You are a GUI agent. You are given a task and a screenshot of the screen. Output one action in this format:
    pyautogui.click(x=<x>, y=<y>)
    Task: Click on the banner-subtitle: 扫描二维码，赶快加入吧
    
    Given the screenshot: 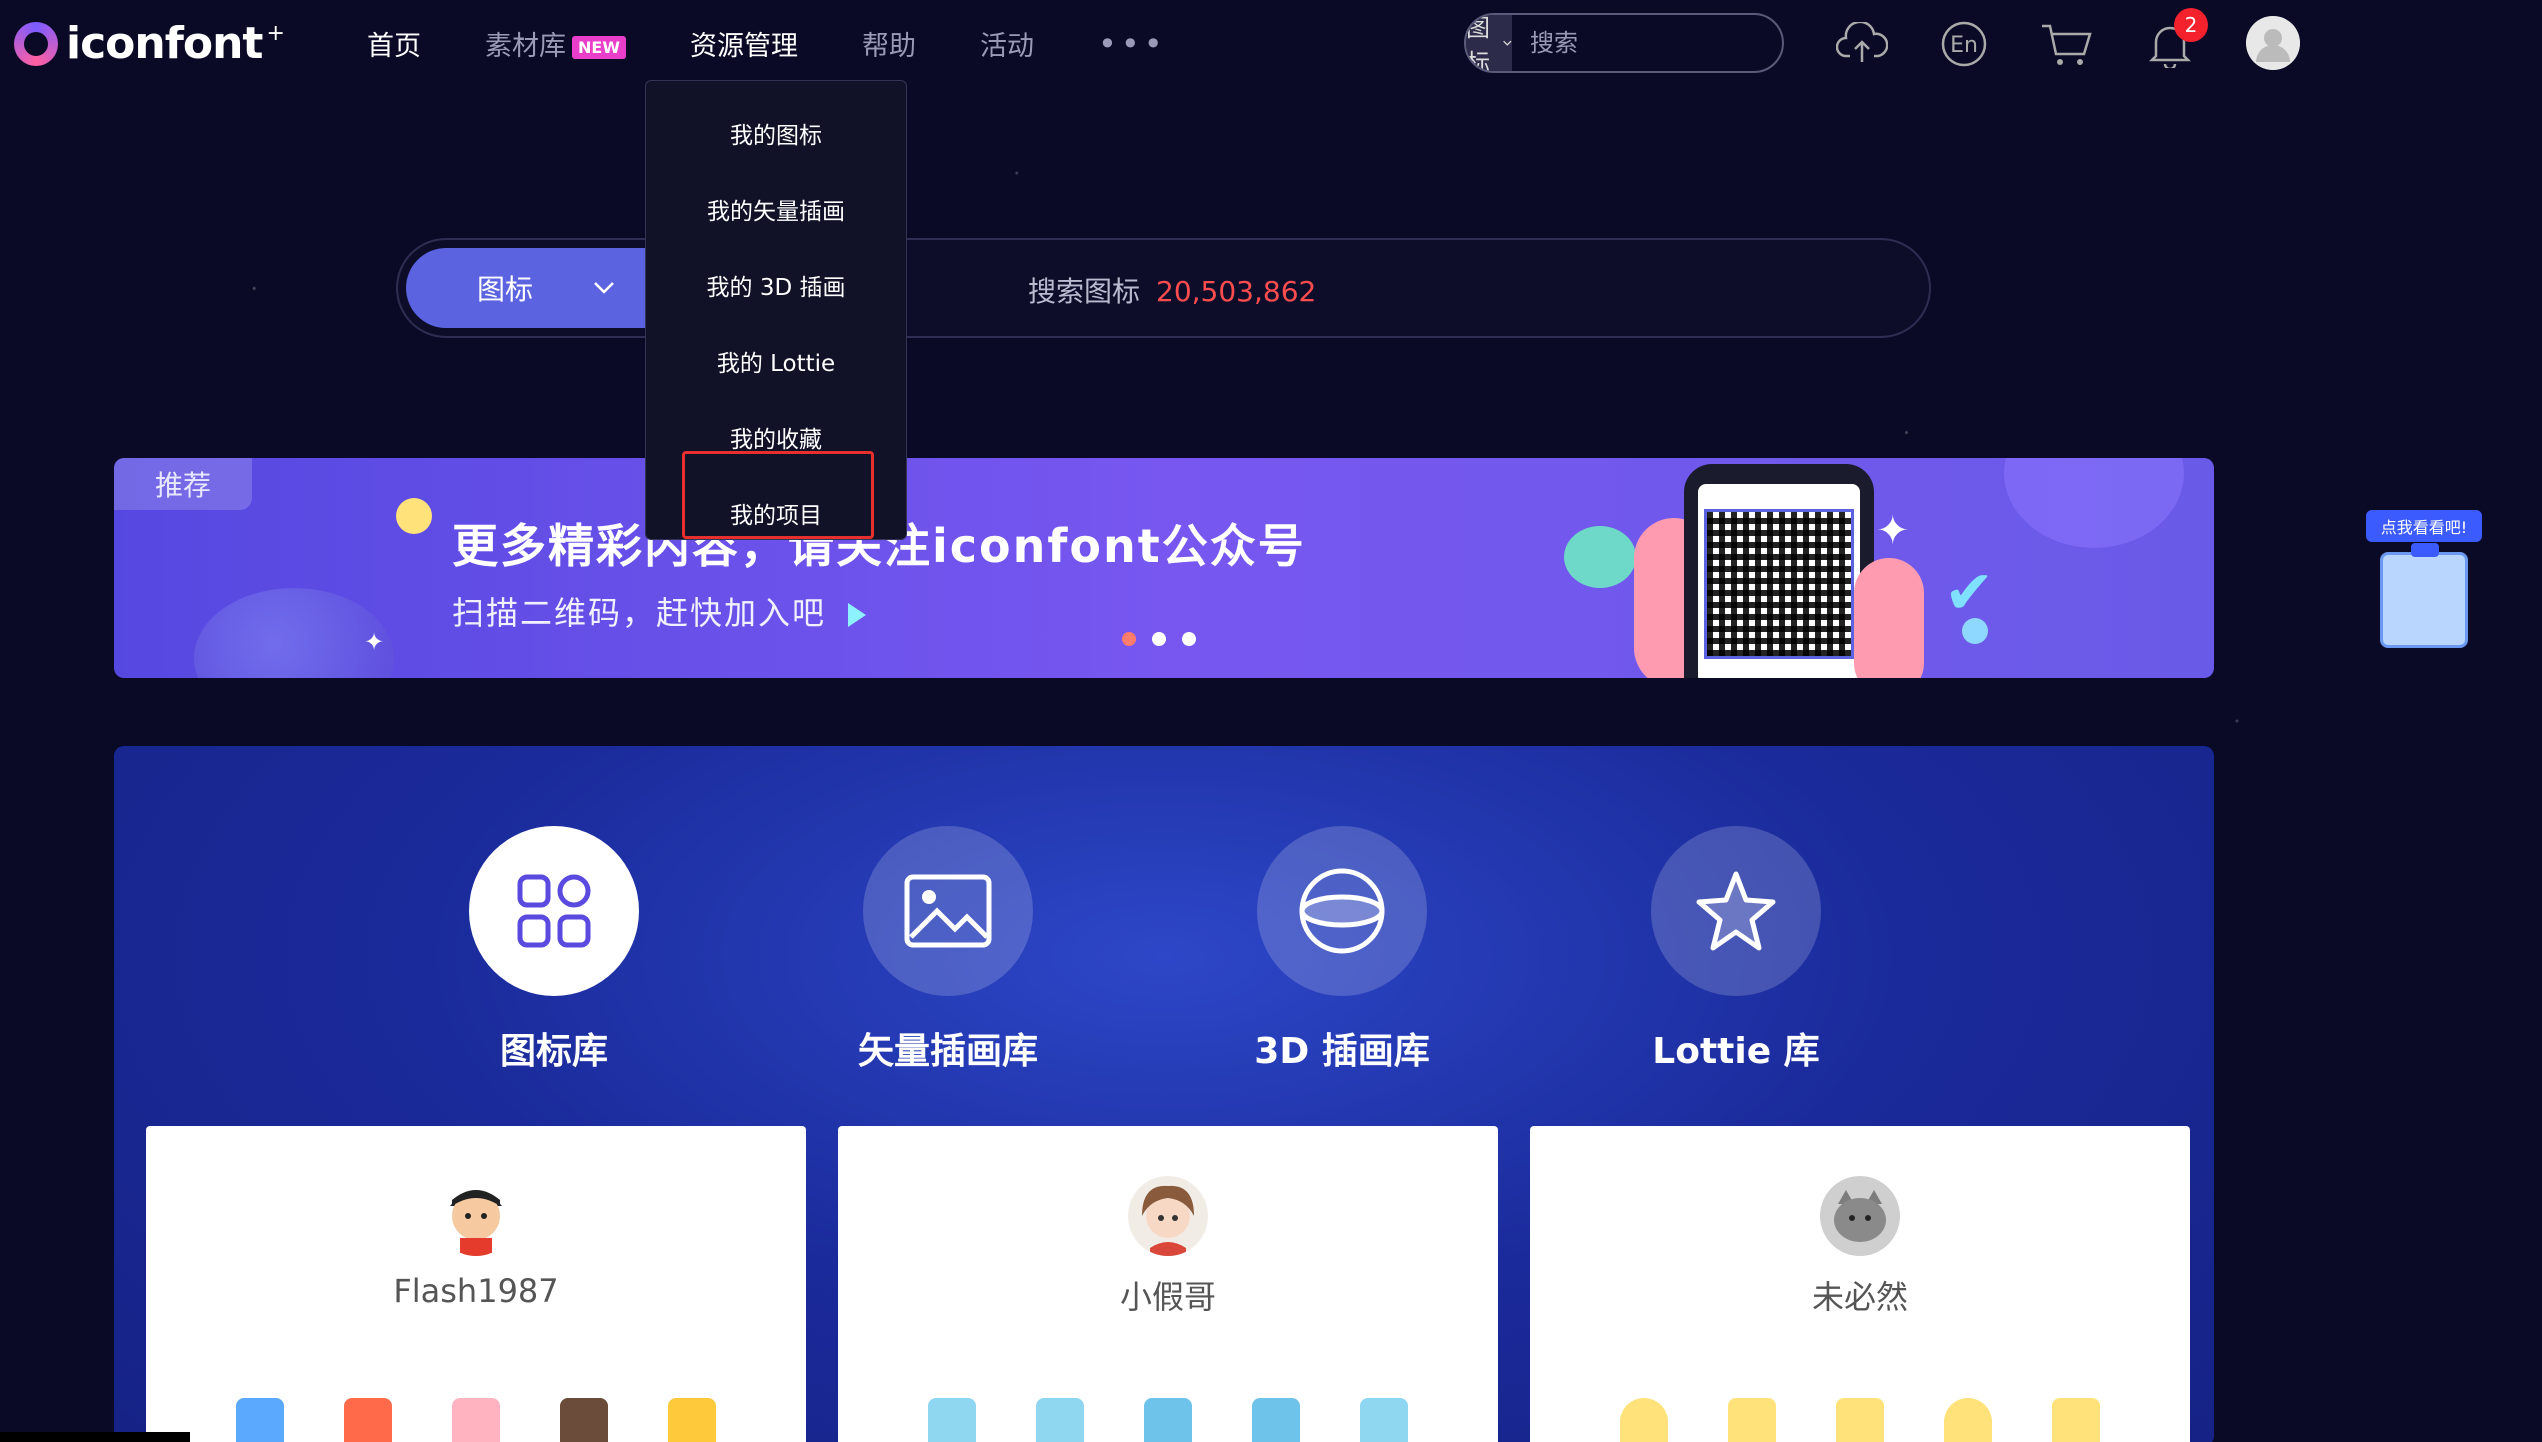 What is the action you would take?
    pyautogui.click(x=659, y=611)
    